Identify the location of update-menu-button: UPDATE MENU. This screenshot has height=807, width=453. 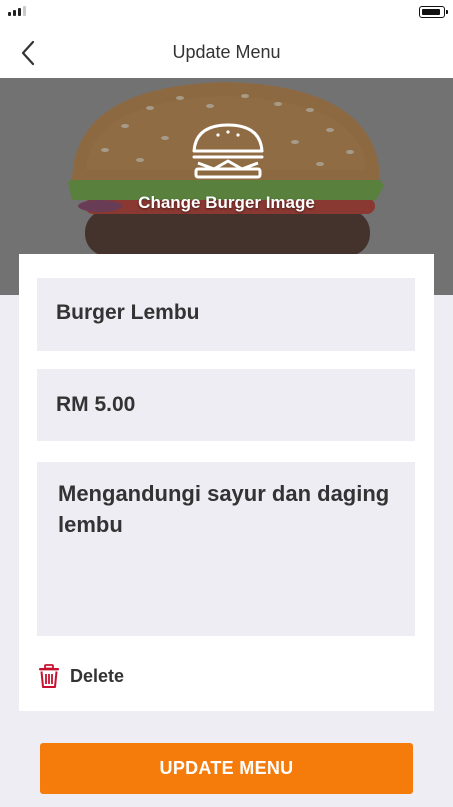
(226, 768).